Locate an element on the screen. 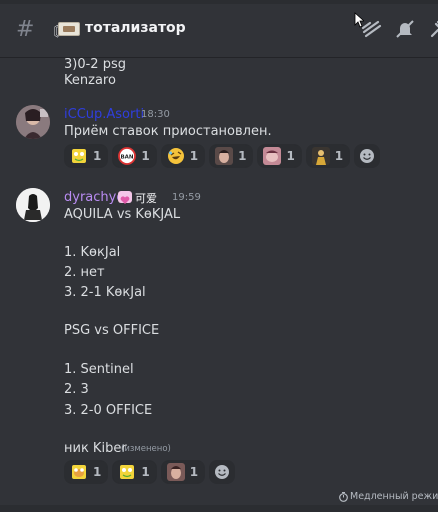 Image resolution: width=438 pixels, height=512 pixels. reactions-bar: 1 1 1 is located at coordinates (150, 472).